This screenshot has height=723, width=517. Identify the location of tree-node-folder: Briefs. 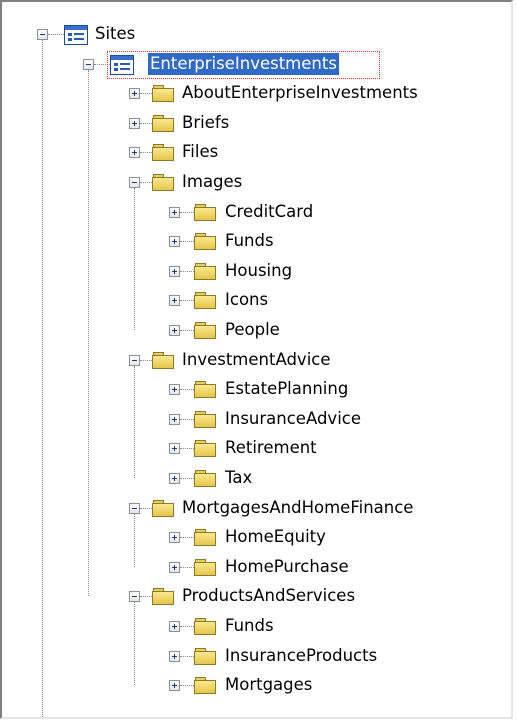
(205, 123).